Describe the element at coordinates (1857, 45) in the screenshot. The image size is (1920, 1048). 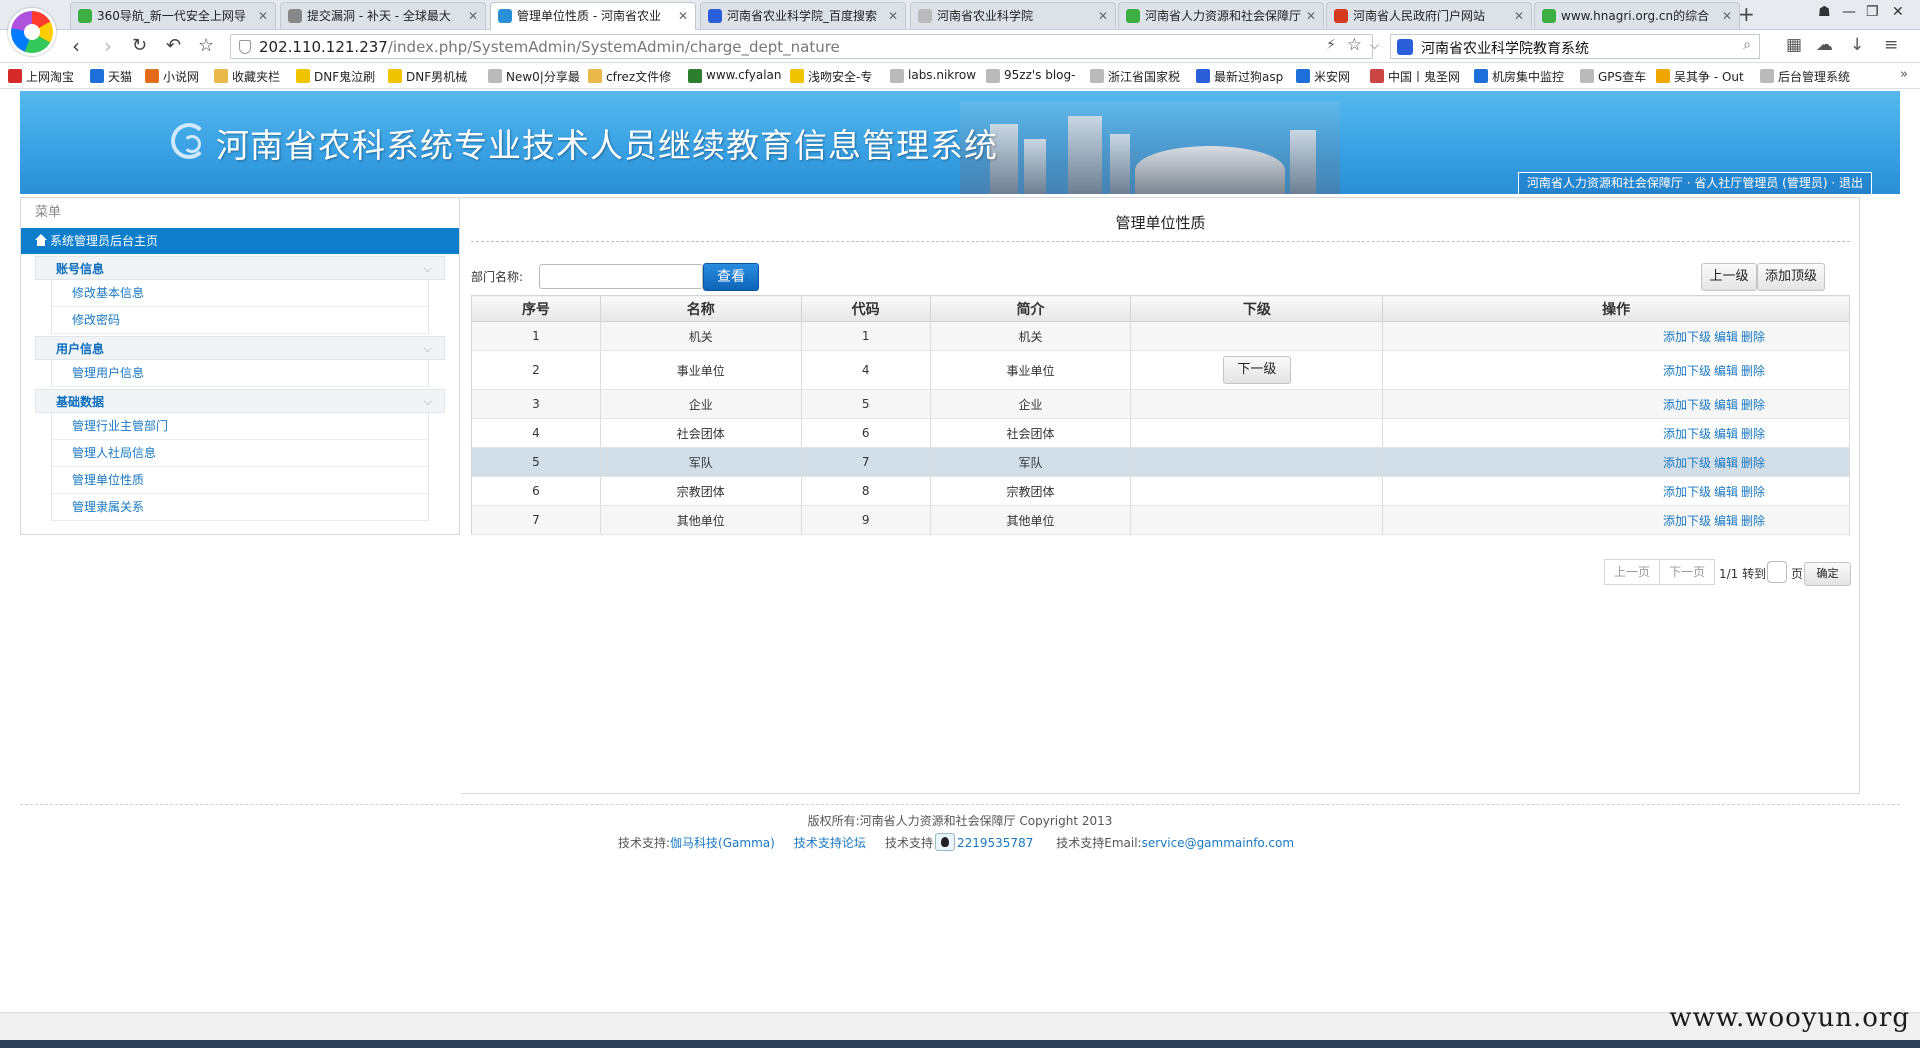
I see `download-icon: ↓` at that location.